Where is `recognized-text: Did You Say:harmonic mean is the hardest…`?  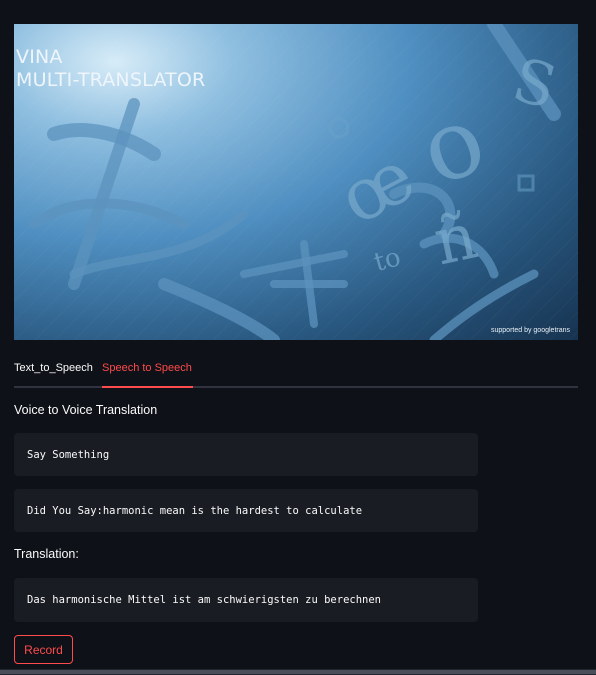
recognized-text: Did You Say:harmonic mean is the hardest… is located at coordinates (195, 510).